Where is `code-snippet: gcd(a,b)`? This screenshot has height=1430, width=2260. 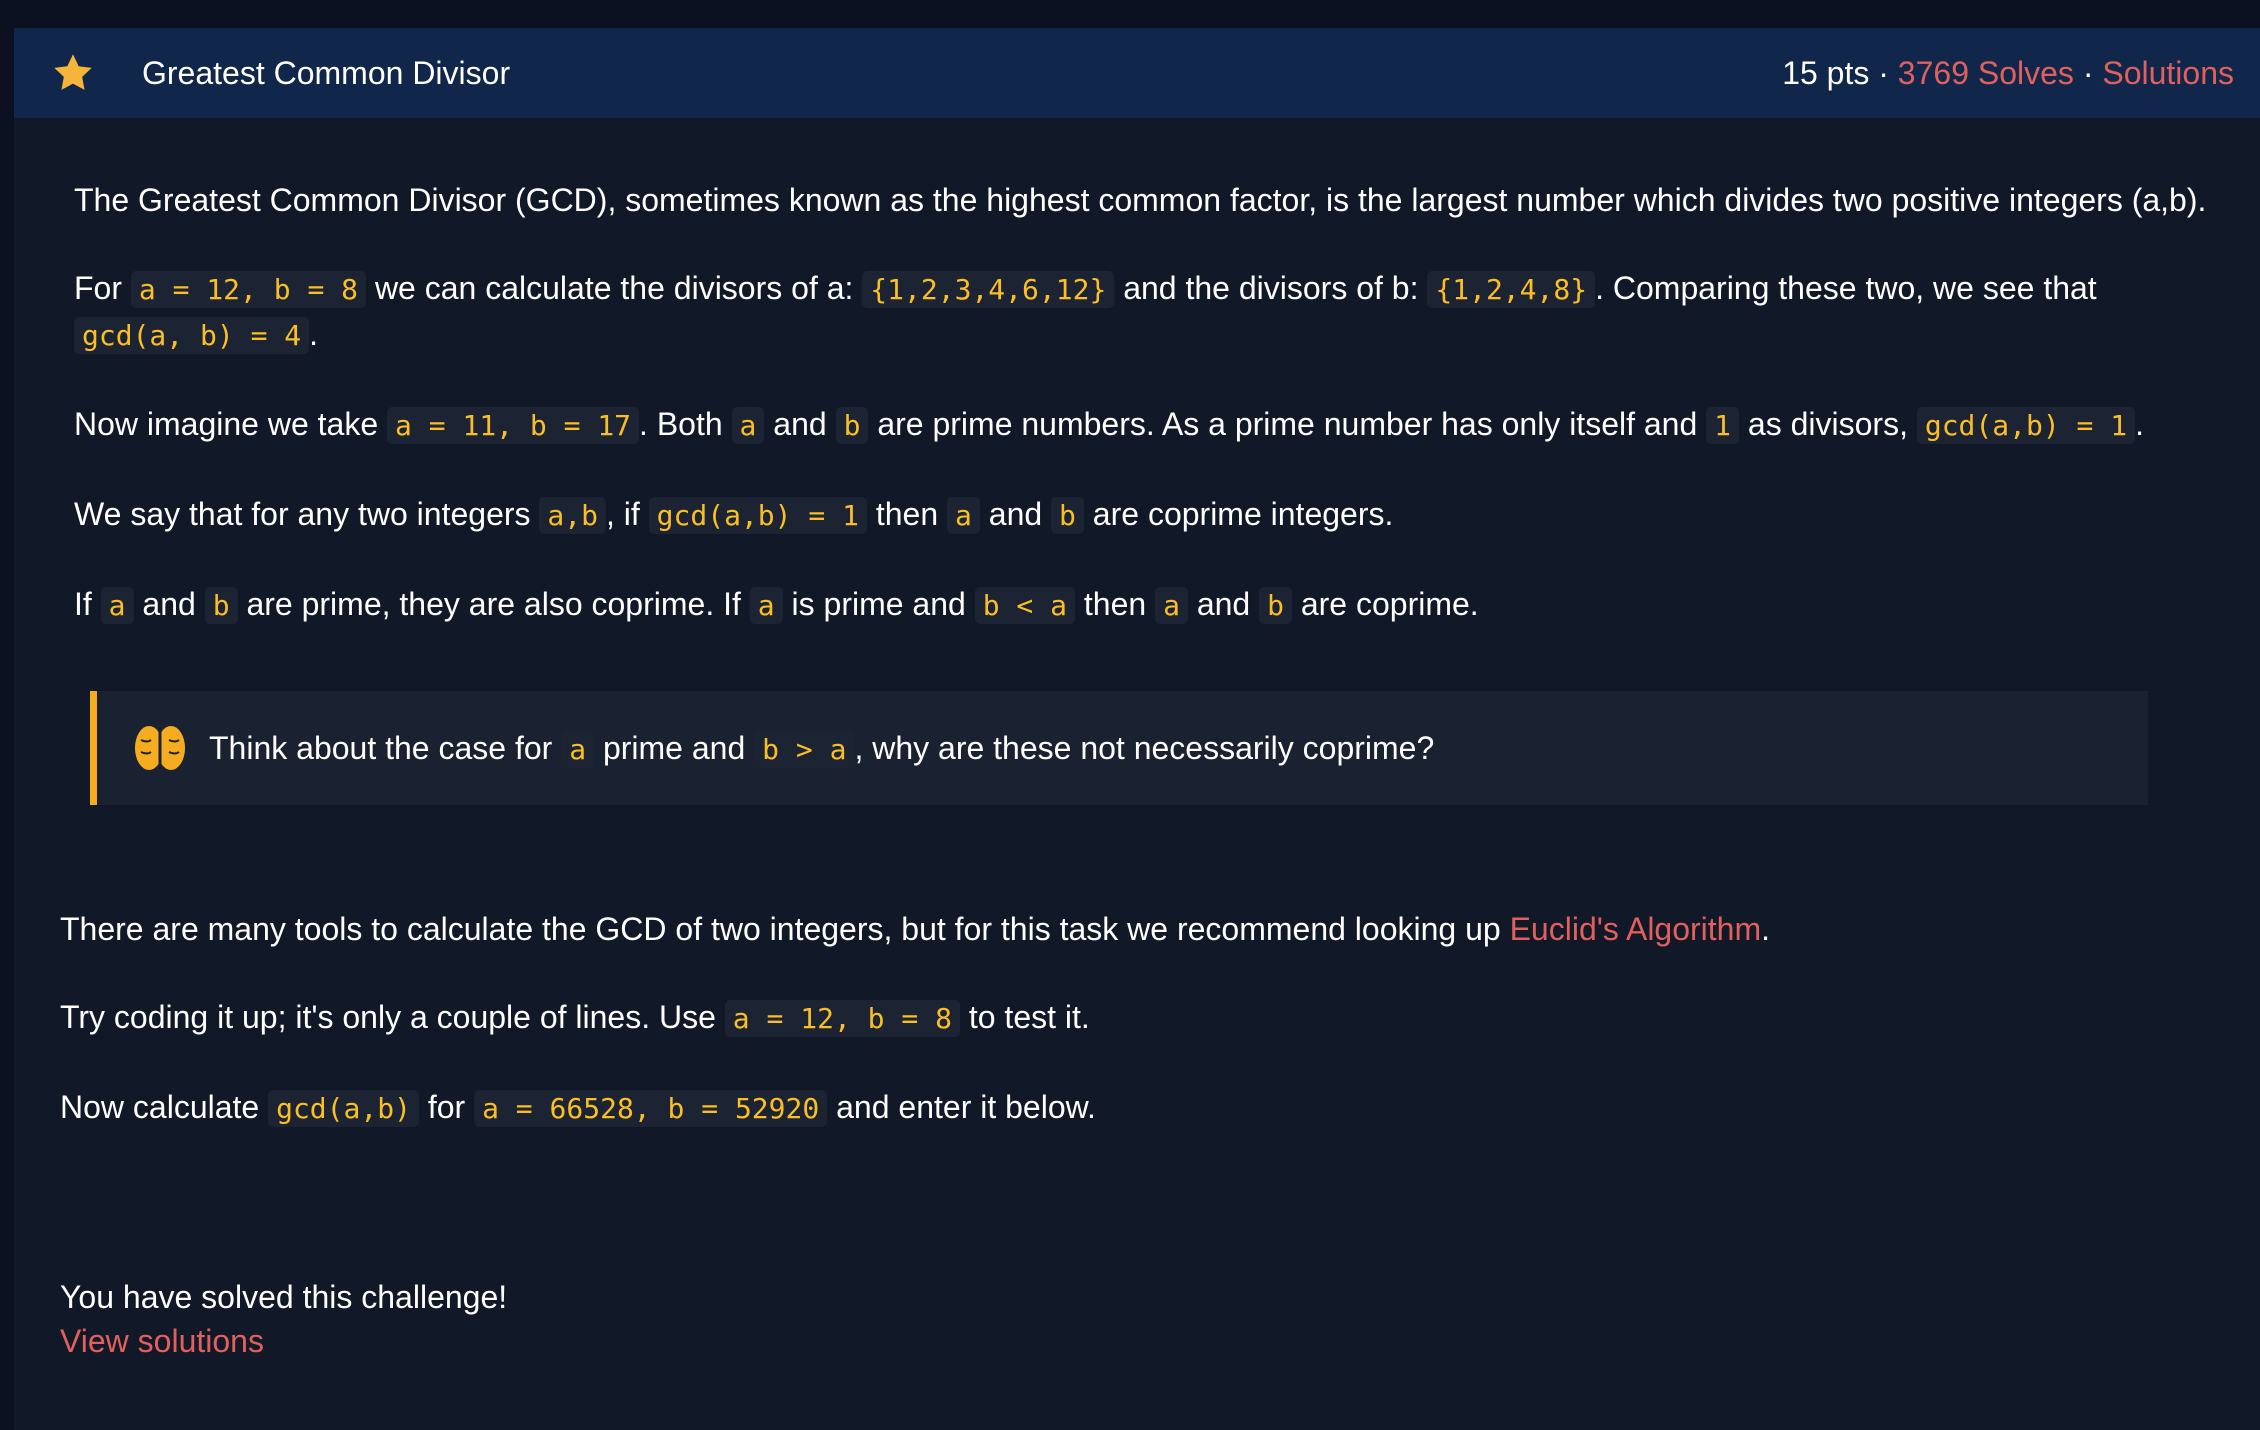 code-snippet: gcd(a,b) is located at coordinates (343, 1108).